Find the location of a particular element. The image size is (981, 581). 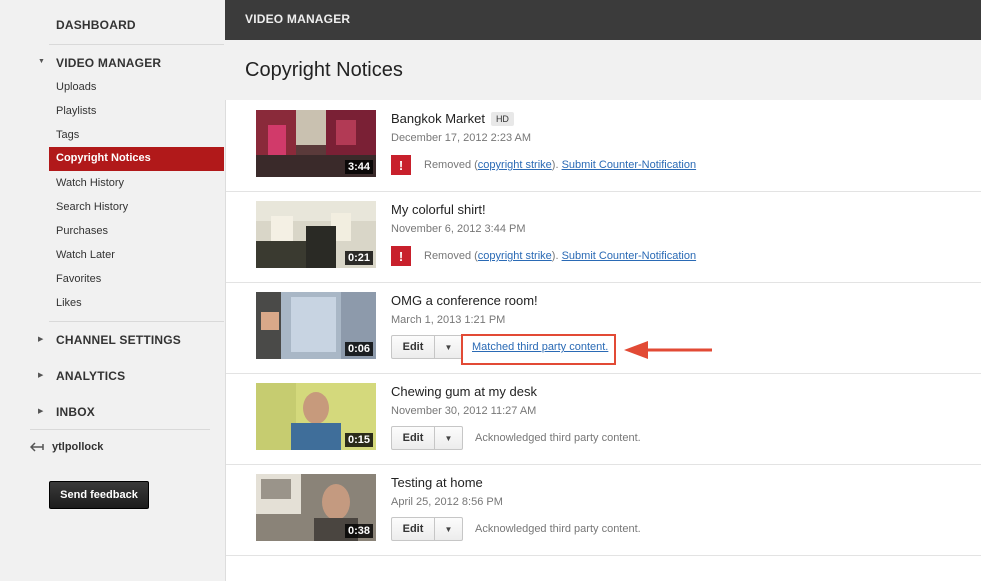

video-date: April 25, 2012 8:56 PM is located at coordinates (447, 502).